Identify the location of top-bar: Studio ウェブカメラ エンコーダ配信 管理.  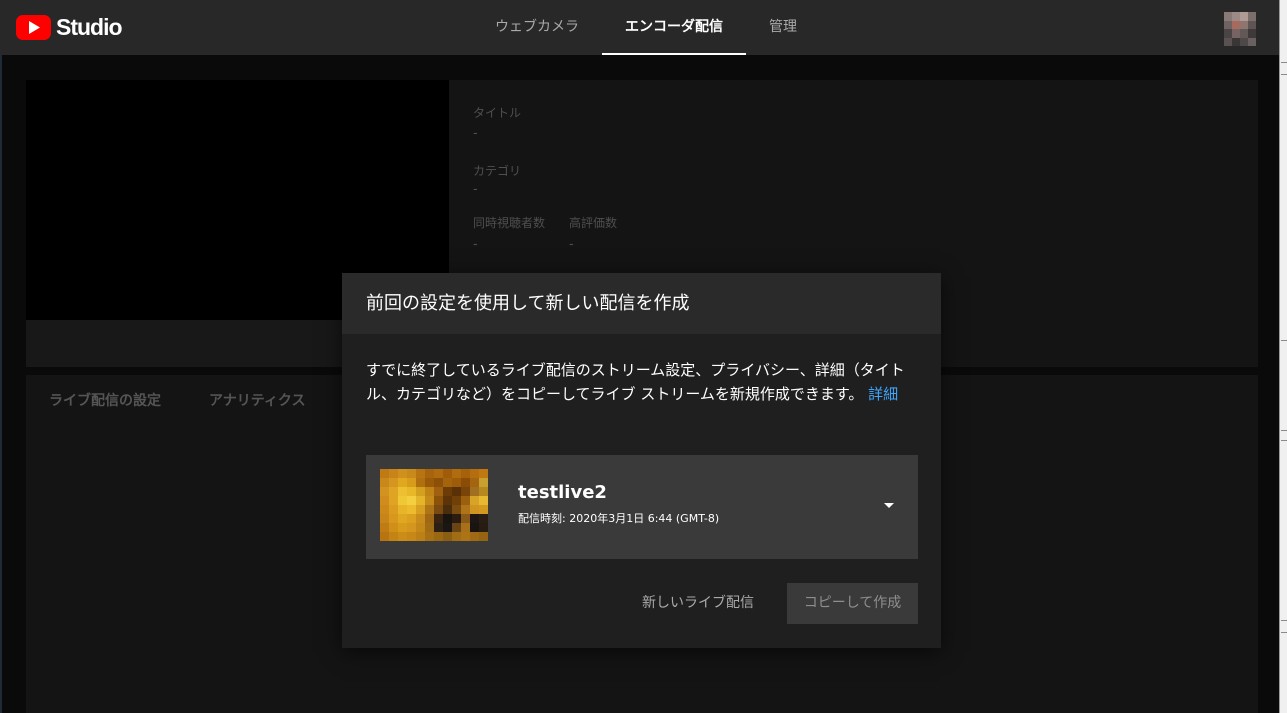
(639, 27).